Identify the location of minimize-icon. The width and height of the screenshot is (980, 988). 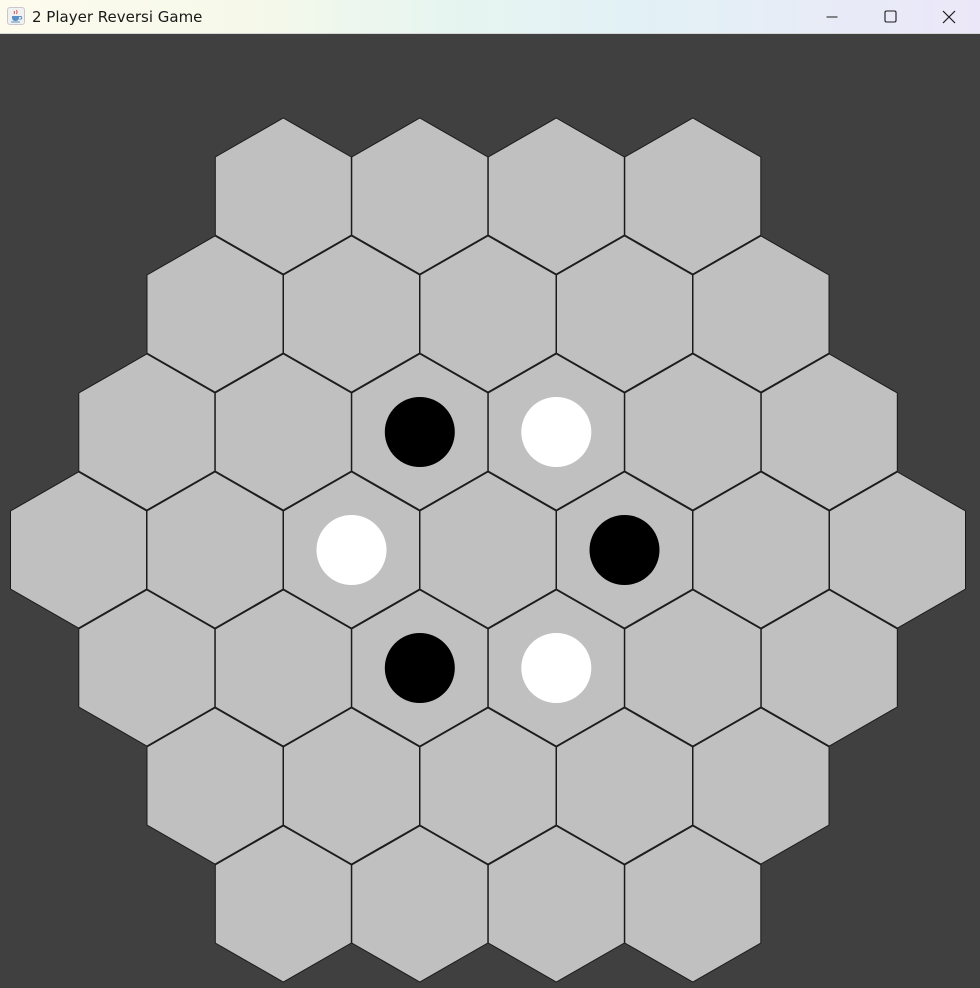
(832, 17).